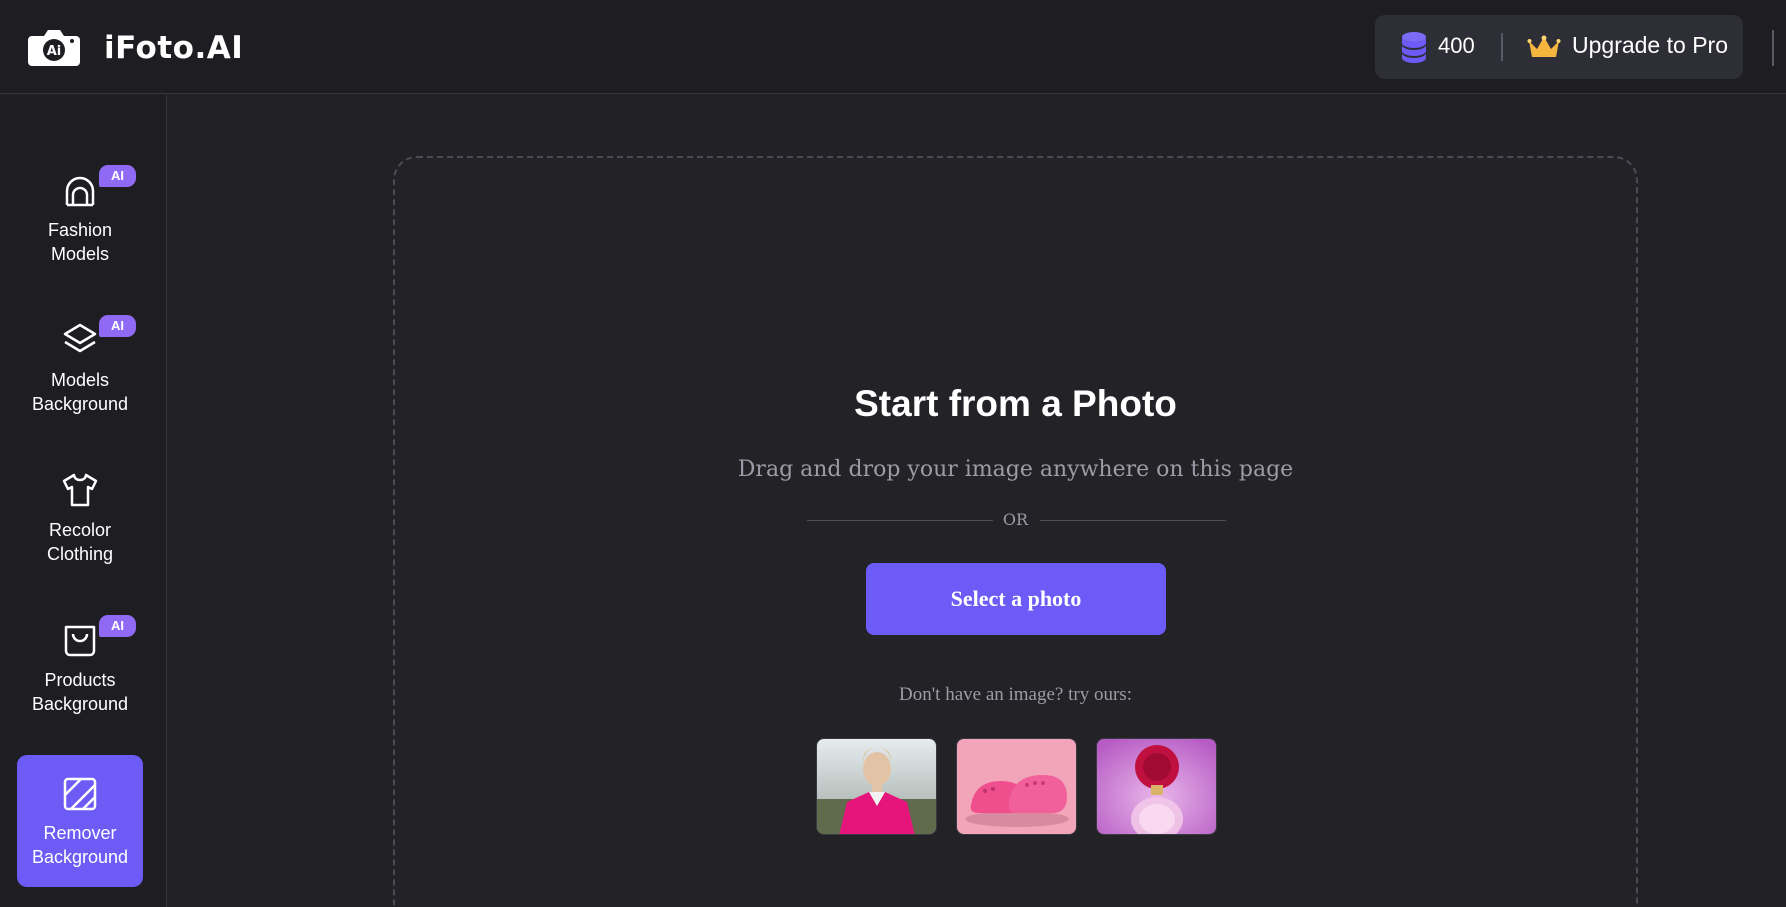 Image resolution: width=1786 pixels, height=907 pixels. Describe the element at coordinates (80, 392) in the screenshot. I see `sidebar-item-label: Models Background` at that location.